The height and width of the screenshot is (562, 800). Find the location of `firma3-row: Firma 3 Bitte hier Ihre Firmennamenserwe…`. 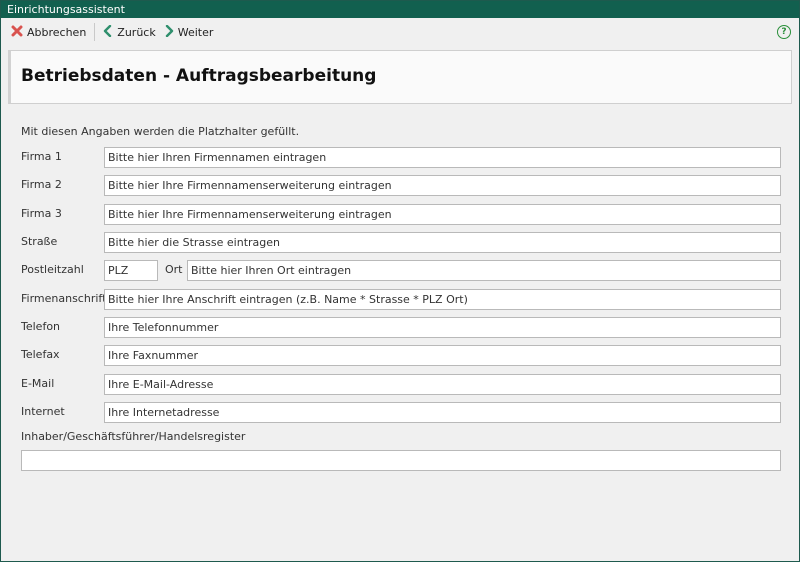

firma3-row: Firma 3 Bitte hier Ihre Firmennamenserwe… is located at coordinates (401, 214).